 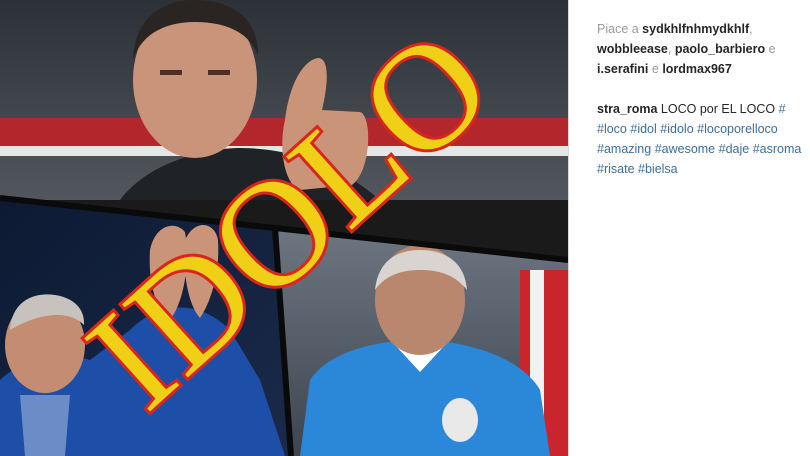 What do you see at coordinates (643, 129) in the screenshot?
I see `hashtag: #idol` at bounding box center [643, 129].